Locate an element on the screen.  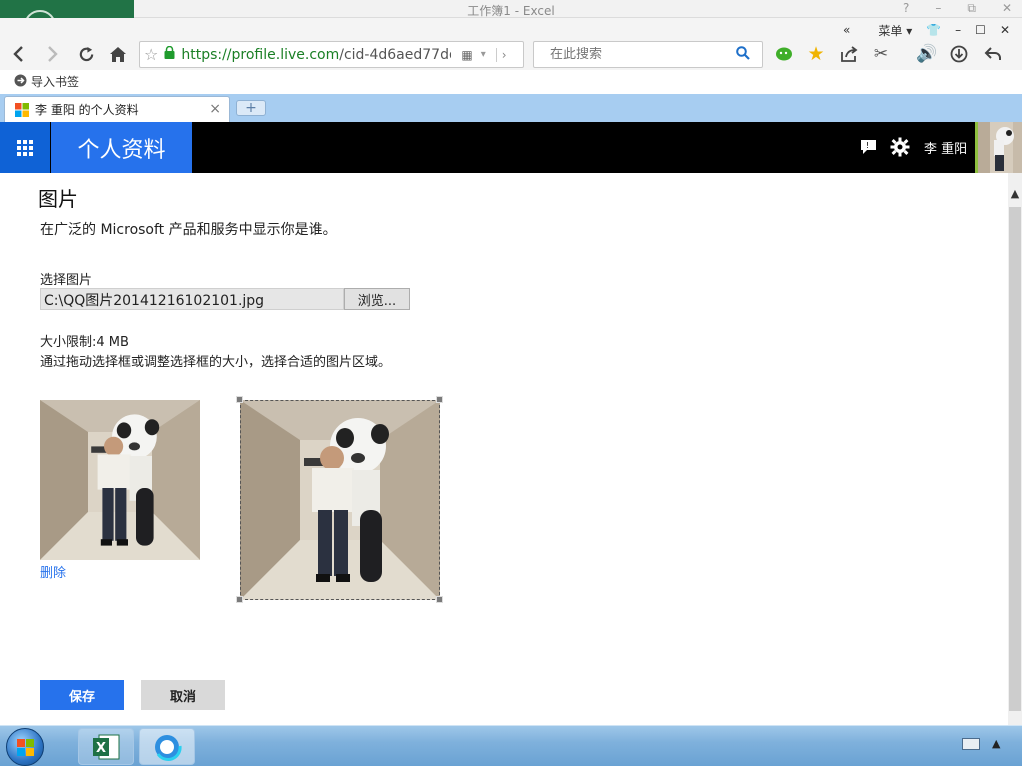
share-icon is located at coordinates (849, 54).